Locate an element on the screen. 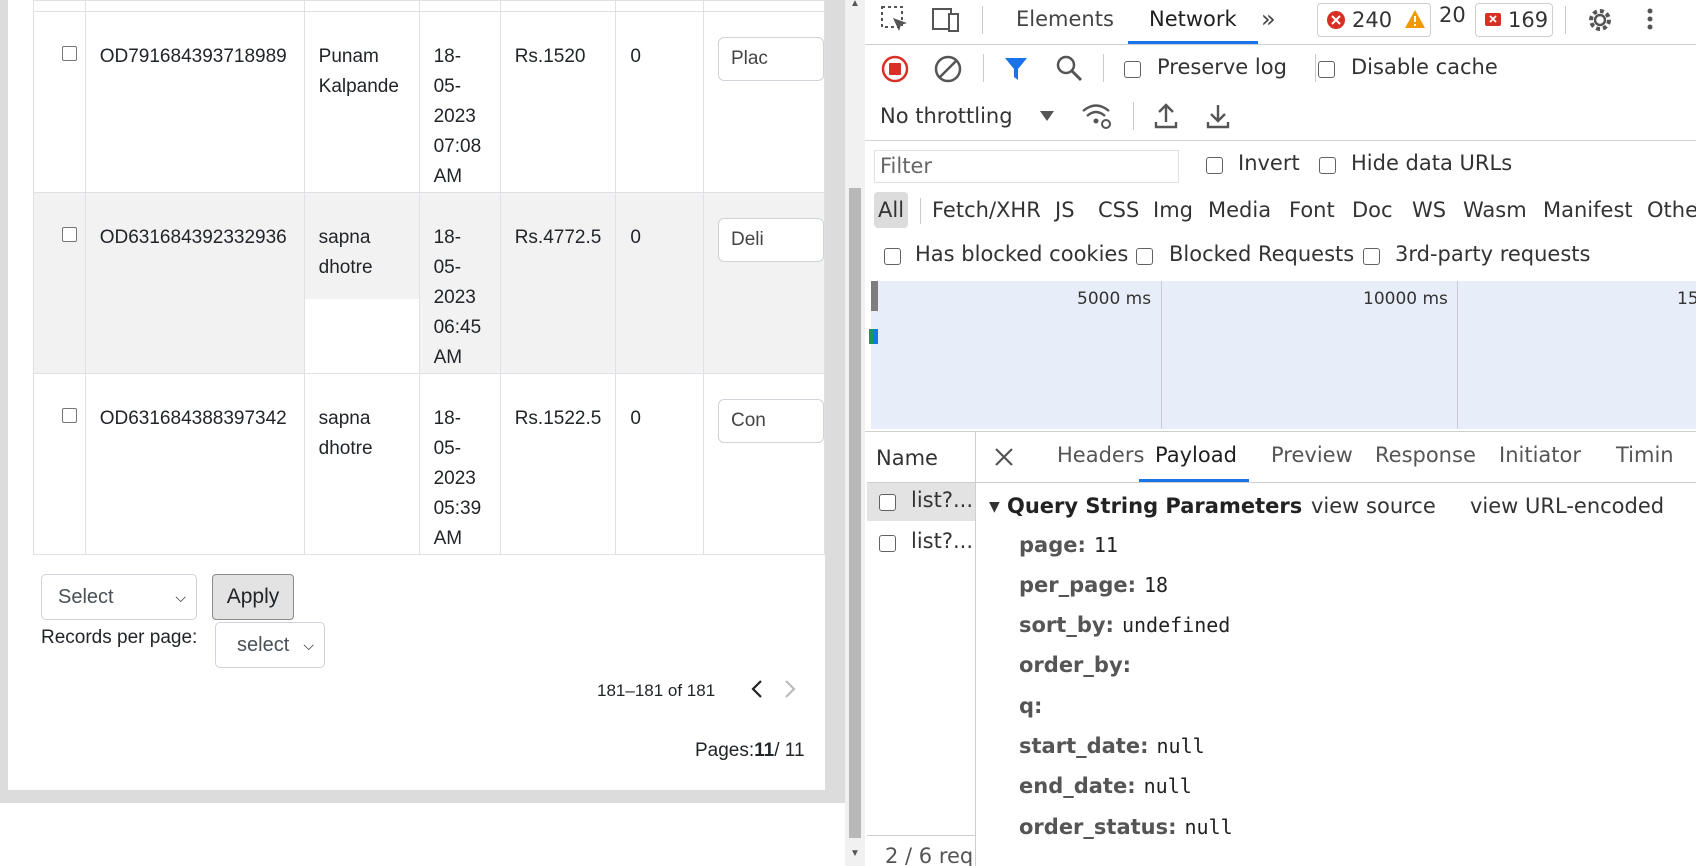 The width and height of the screenshot is (1696, 866). gear-icon is located at coordinates (1600, 20).